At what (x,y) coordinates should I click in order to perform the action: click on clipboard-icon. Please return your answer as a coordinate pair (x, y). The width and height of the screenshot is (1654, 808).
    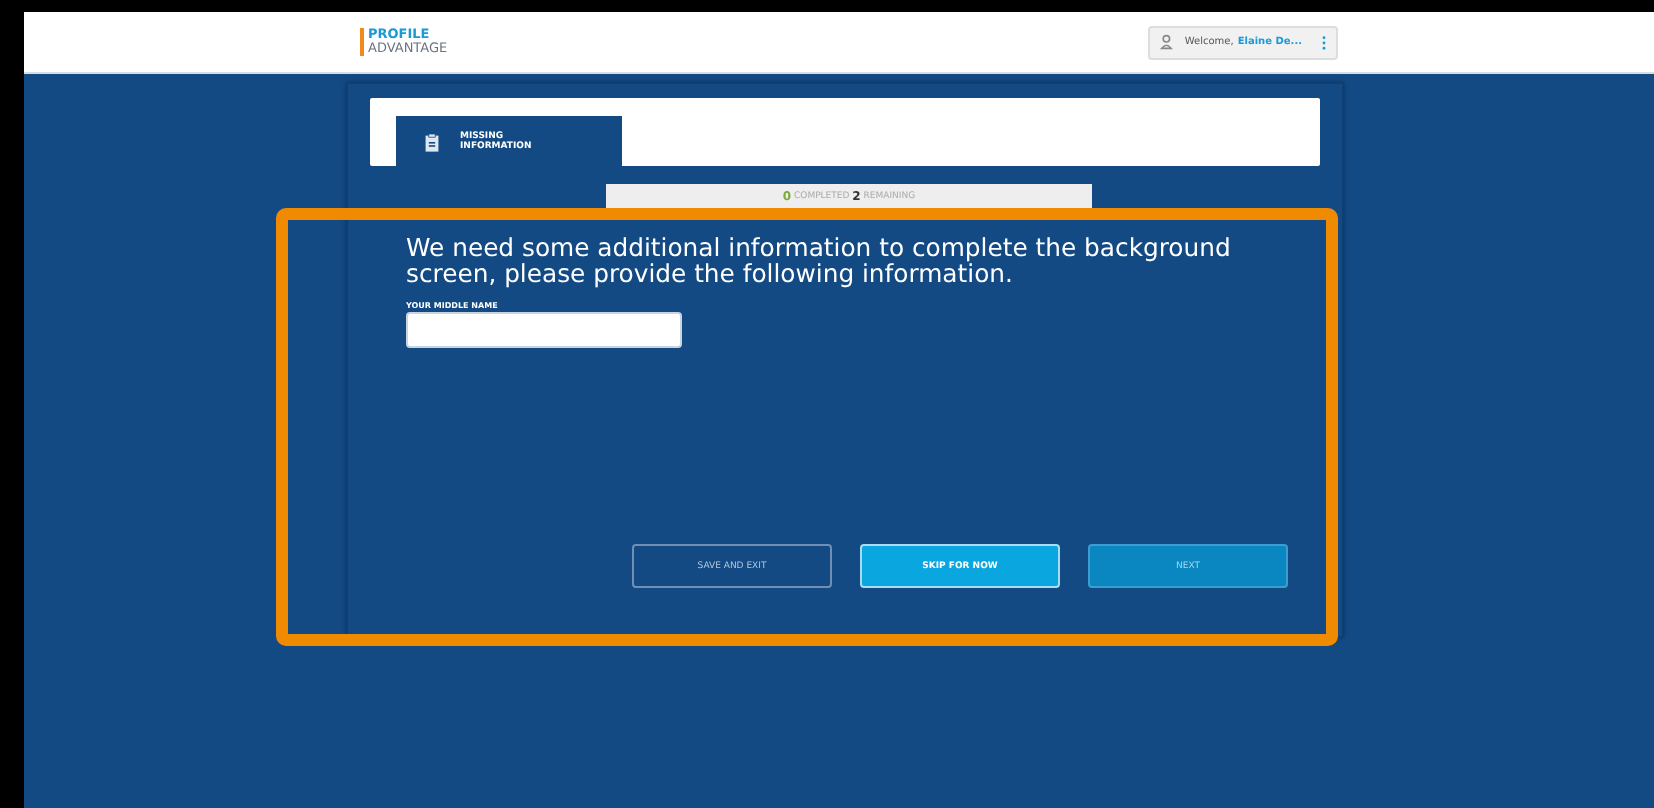
    Looking at the image, I should click on (432, 141).